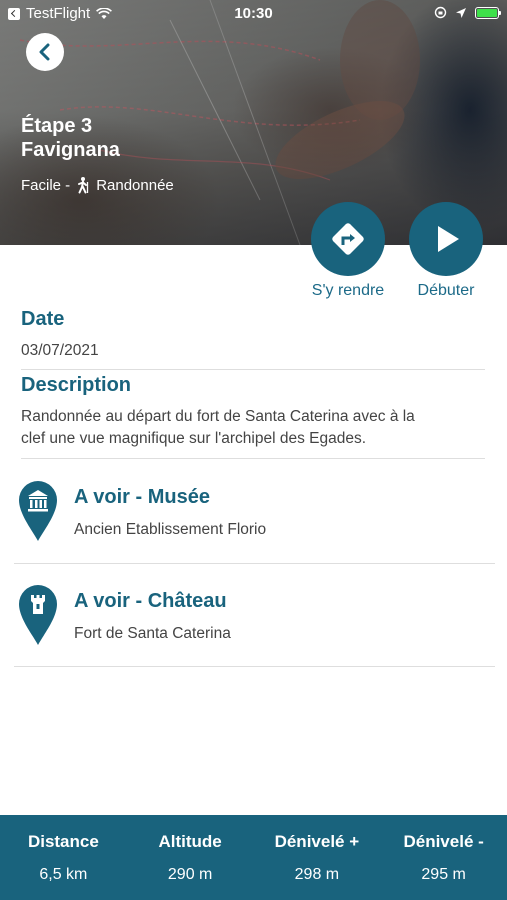 This screenshot has height=900, width=507. What do you see at coordinates (150, 601) in the screenshot?
I see `poi-title: A voir - Château` at bounding box center [150, 601].